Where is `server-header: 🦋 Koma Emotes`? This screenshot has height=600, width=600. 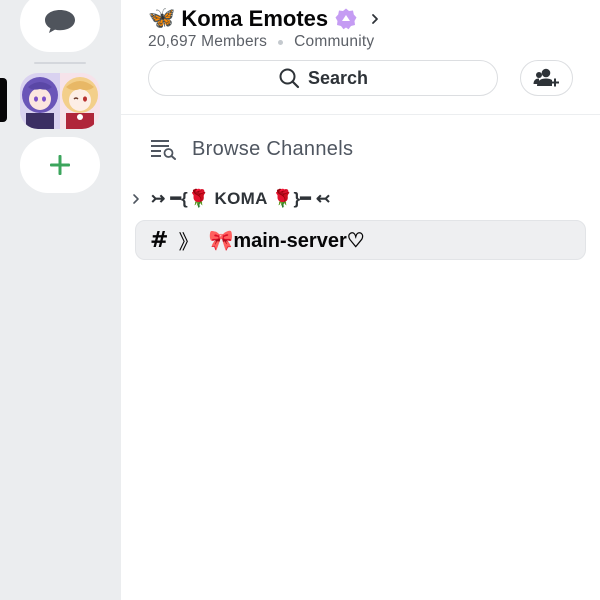
server-header: 🦋 Koma Emotes is located at coordinates (265, 19).